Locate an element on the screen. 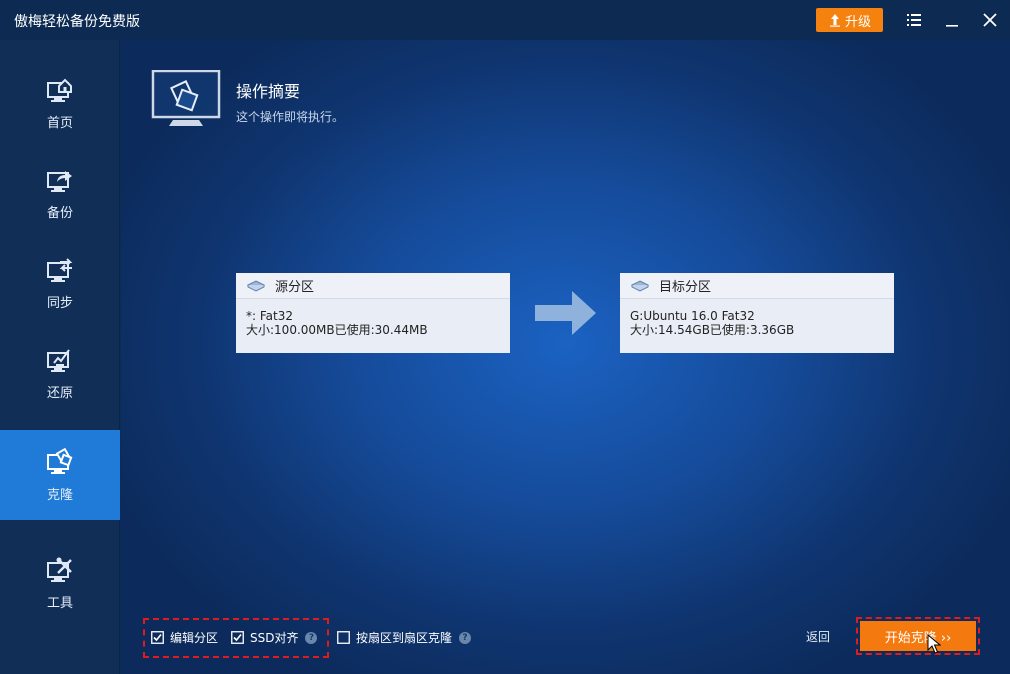 The width and height of the screenshot is (1010, 674). checkbox-unchecked-icon is located at coordinates (343, 637).